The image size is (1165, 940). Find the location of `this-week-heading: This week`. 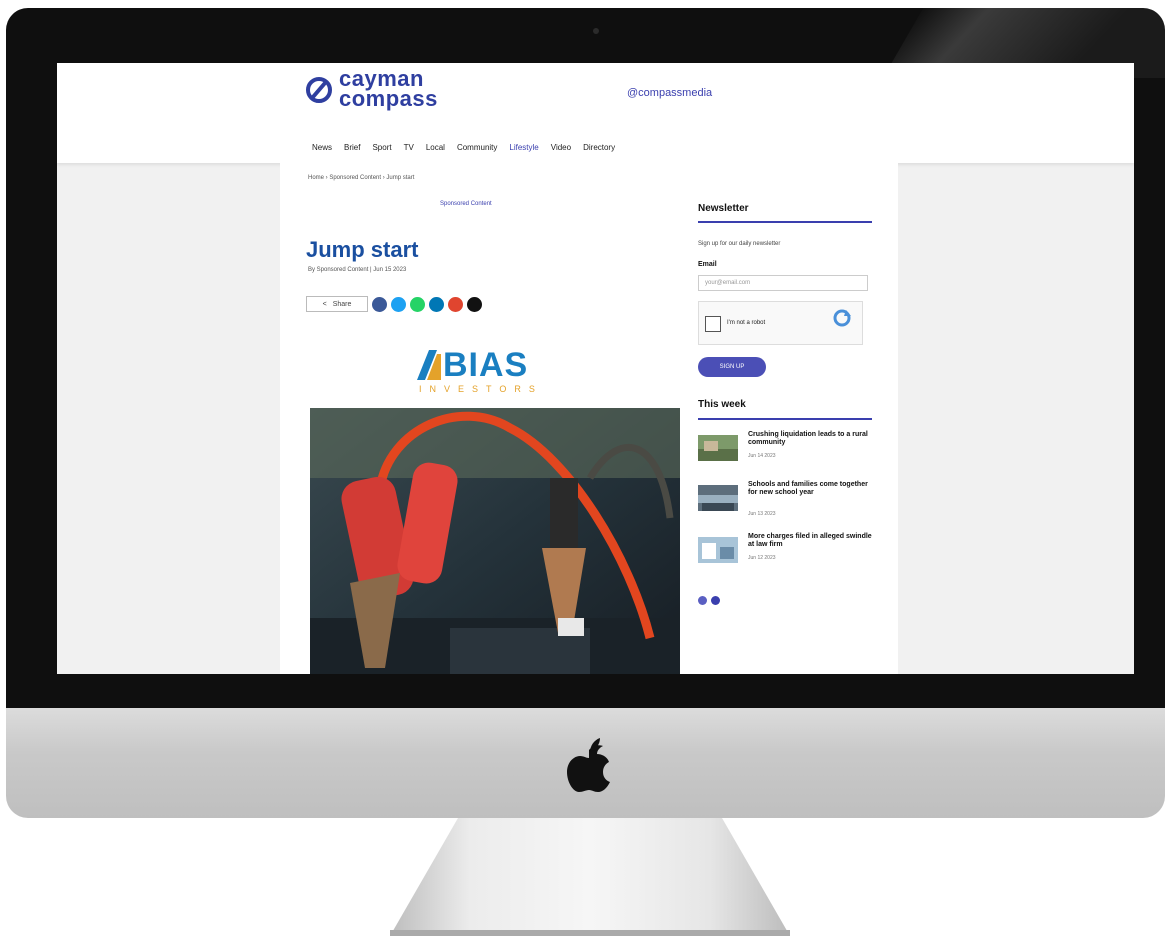

this-week-heading: This week is located at coordinates (722, 404).